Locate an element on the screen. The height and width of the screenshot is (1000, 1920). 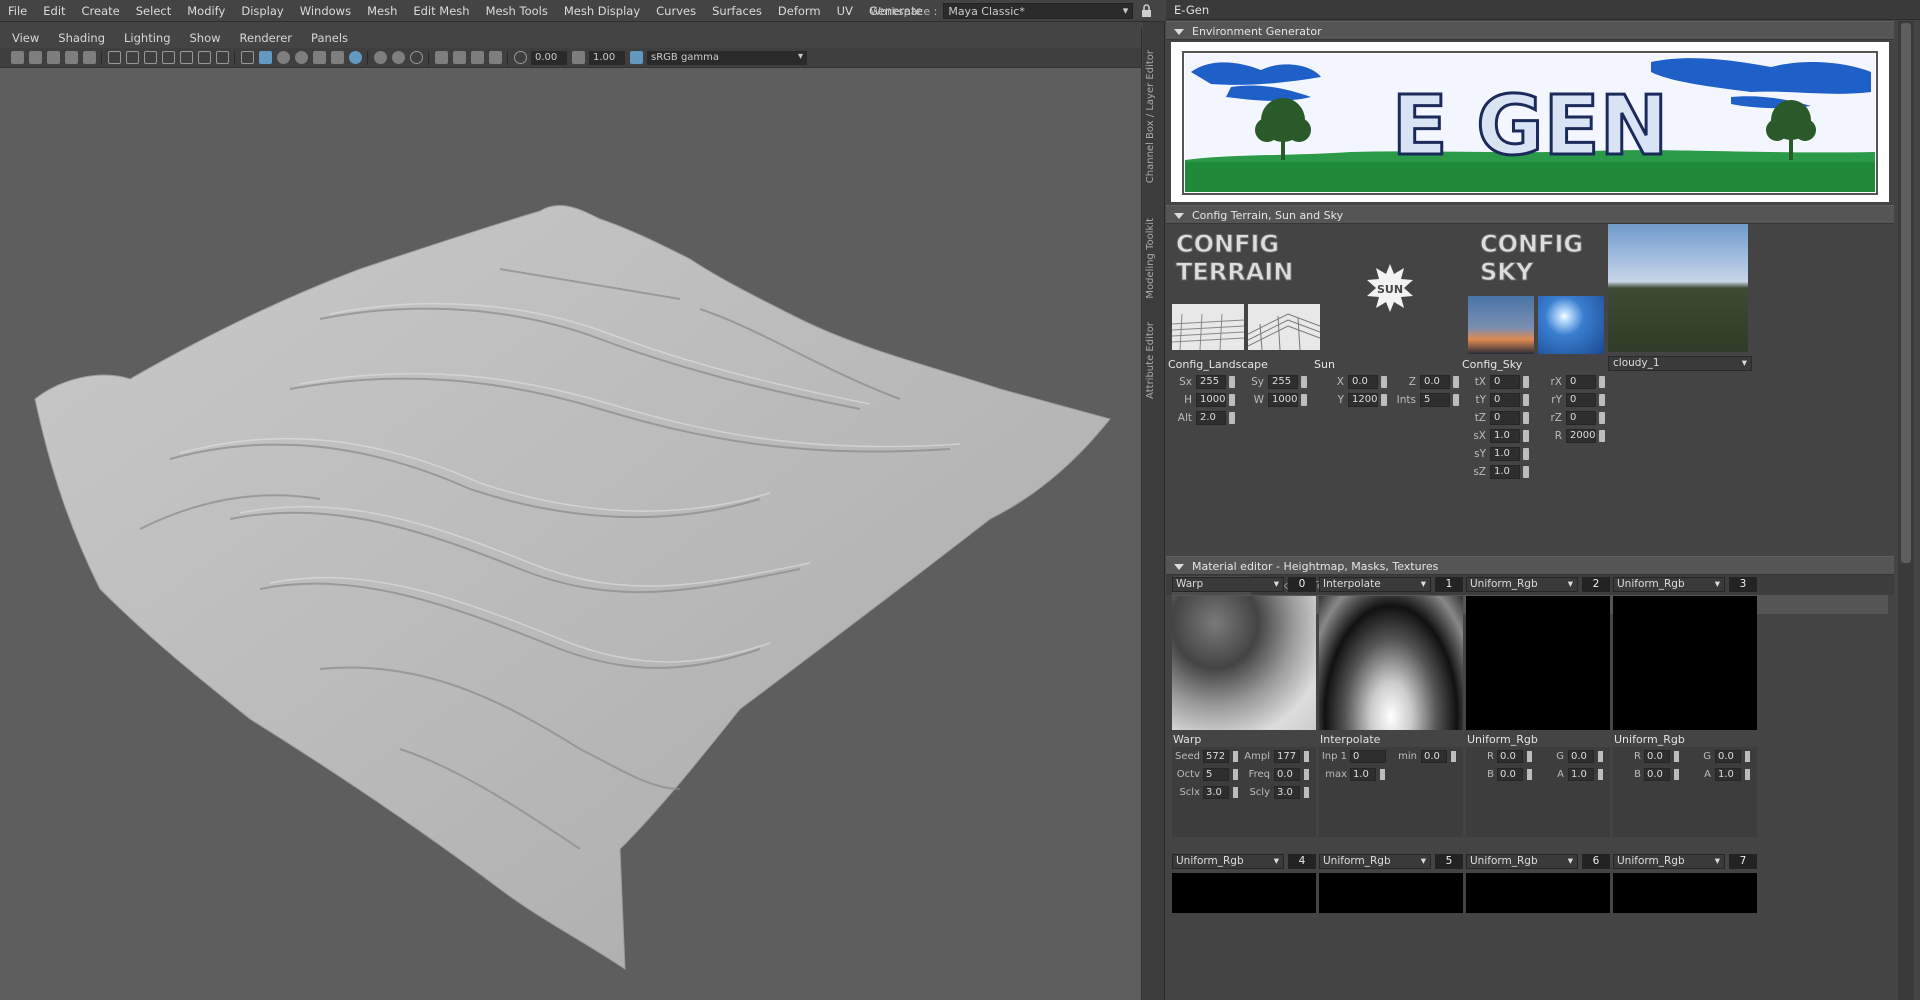
sy-field: 255 is located at coordinates (1283, 382).